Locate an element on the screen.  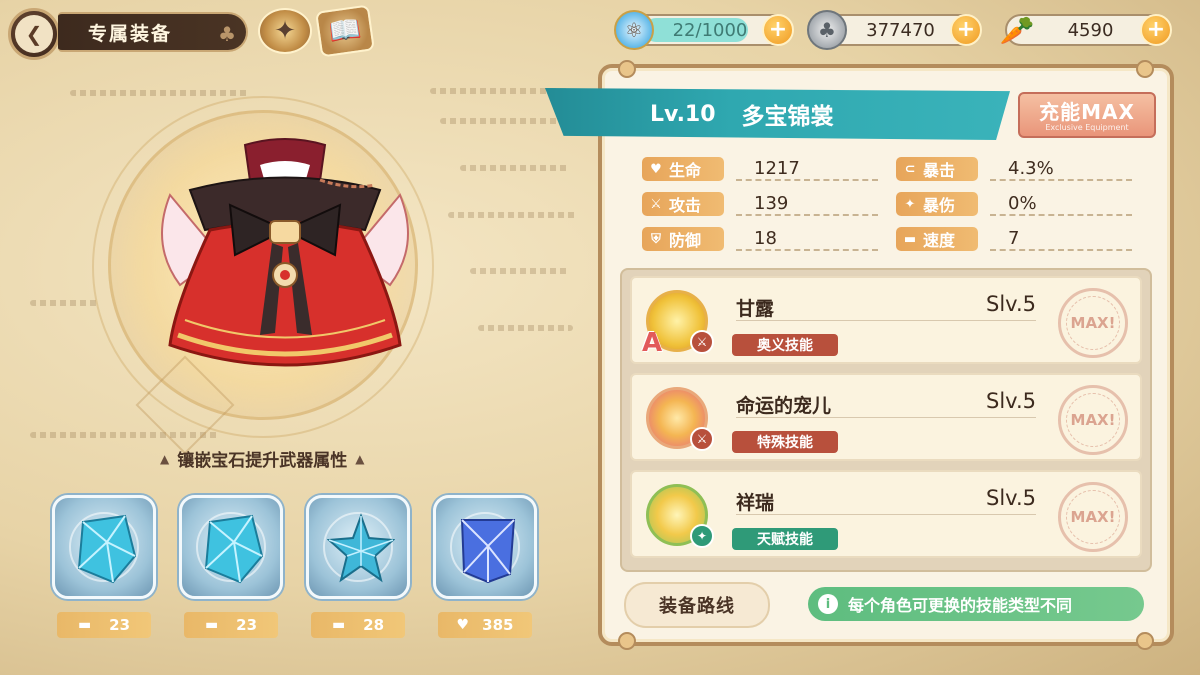
stat-speed: ▬ 速度 7 is located at coordinates (1014, 239).